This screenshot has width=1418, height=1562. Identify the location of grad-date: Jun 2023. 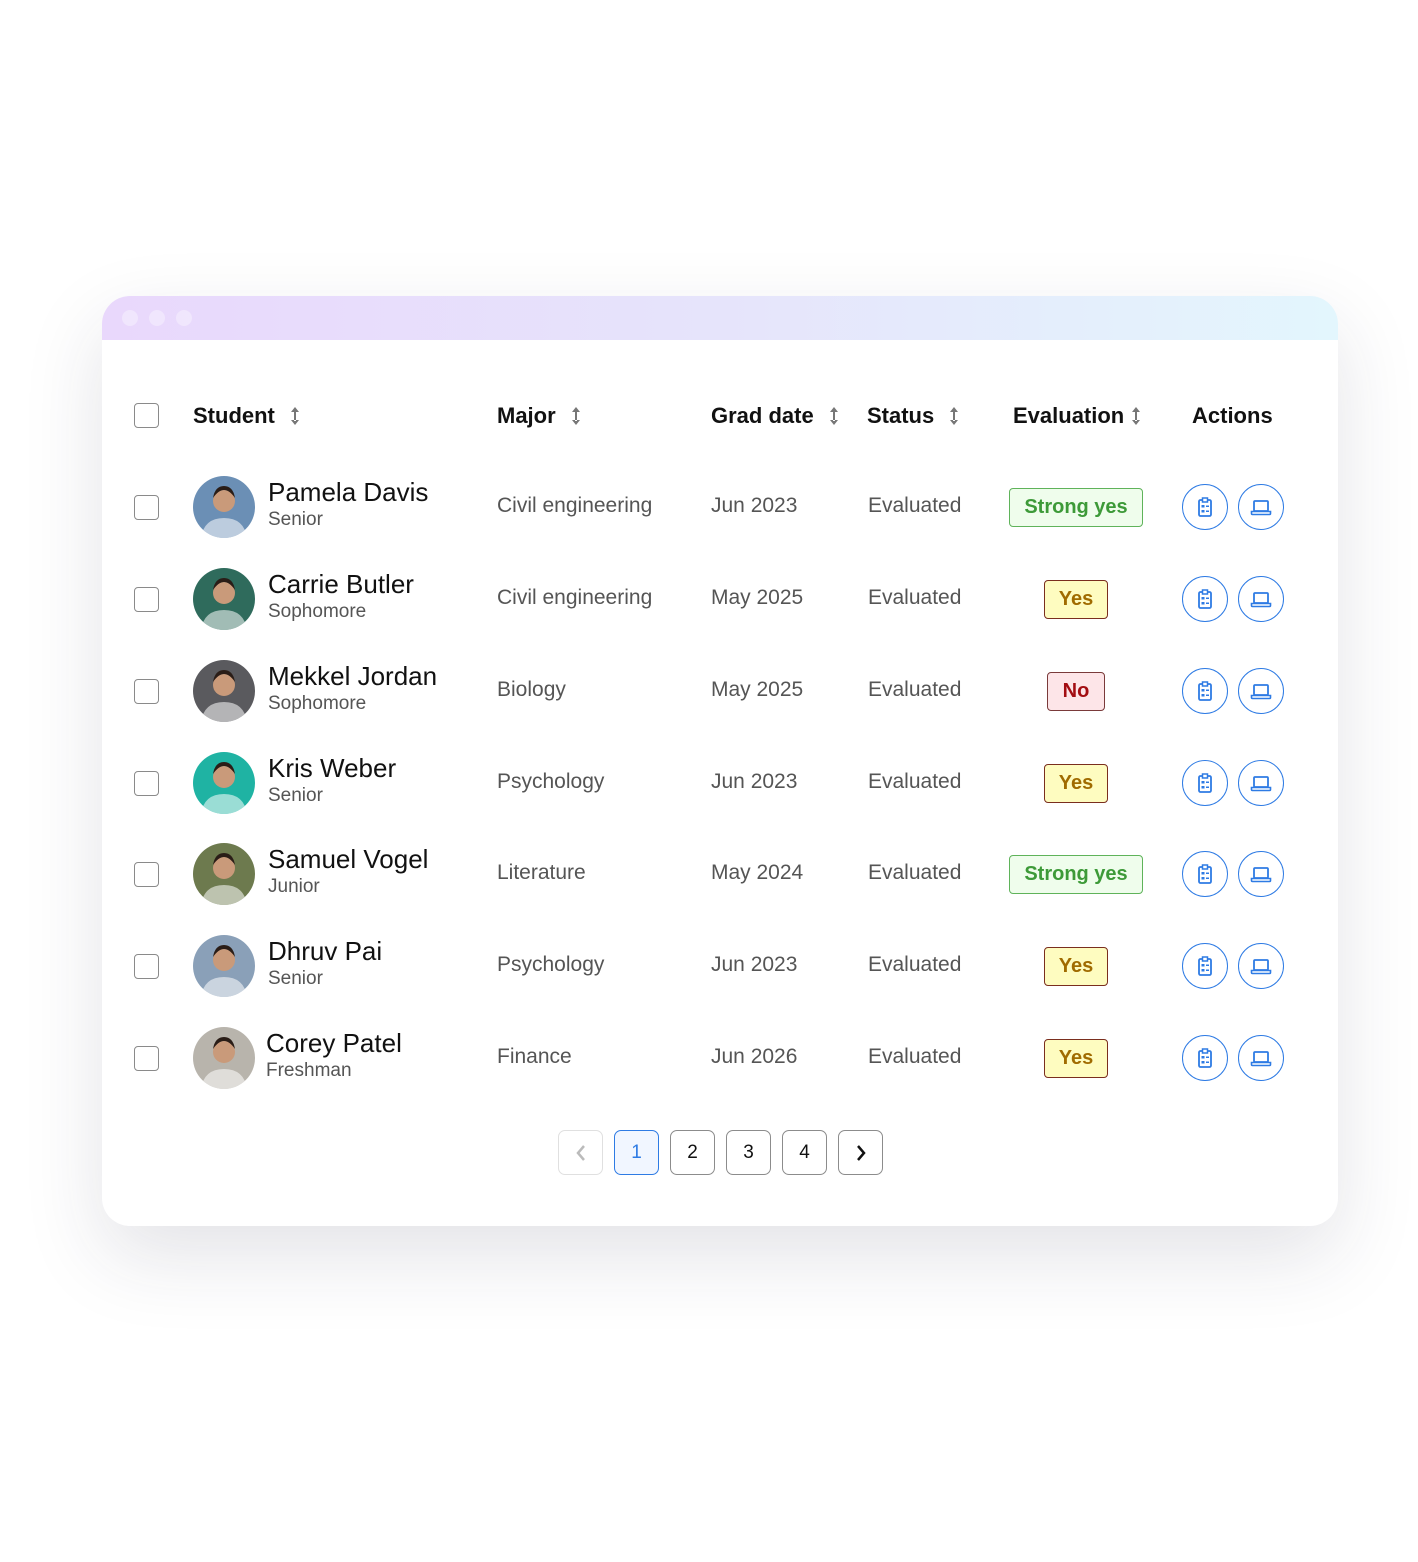
(754, 505).